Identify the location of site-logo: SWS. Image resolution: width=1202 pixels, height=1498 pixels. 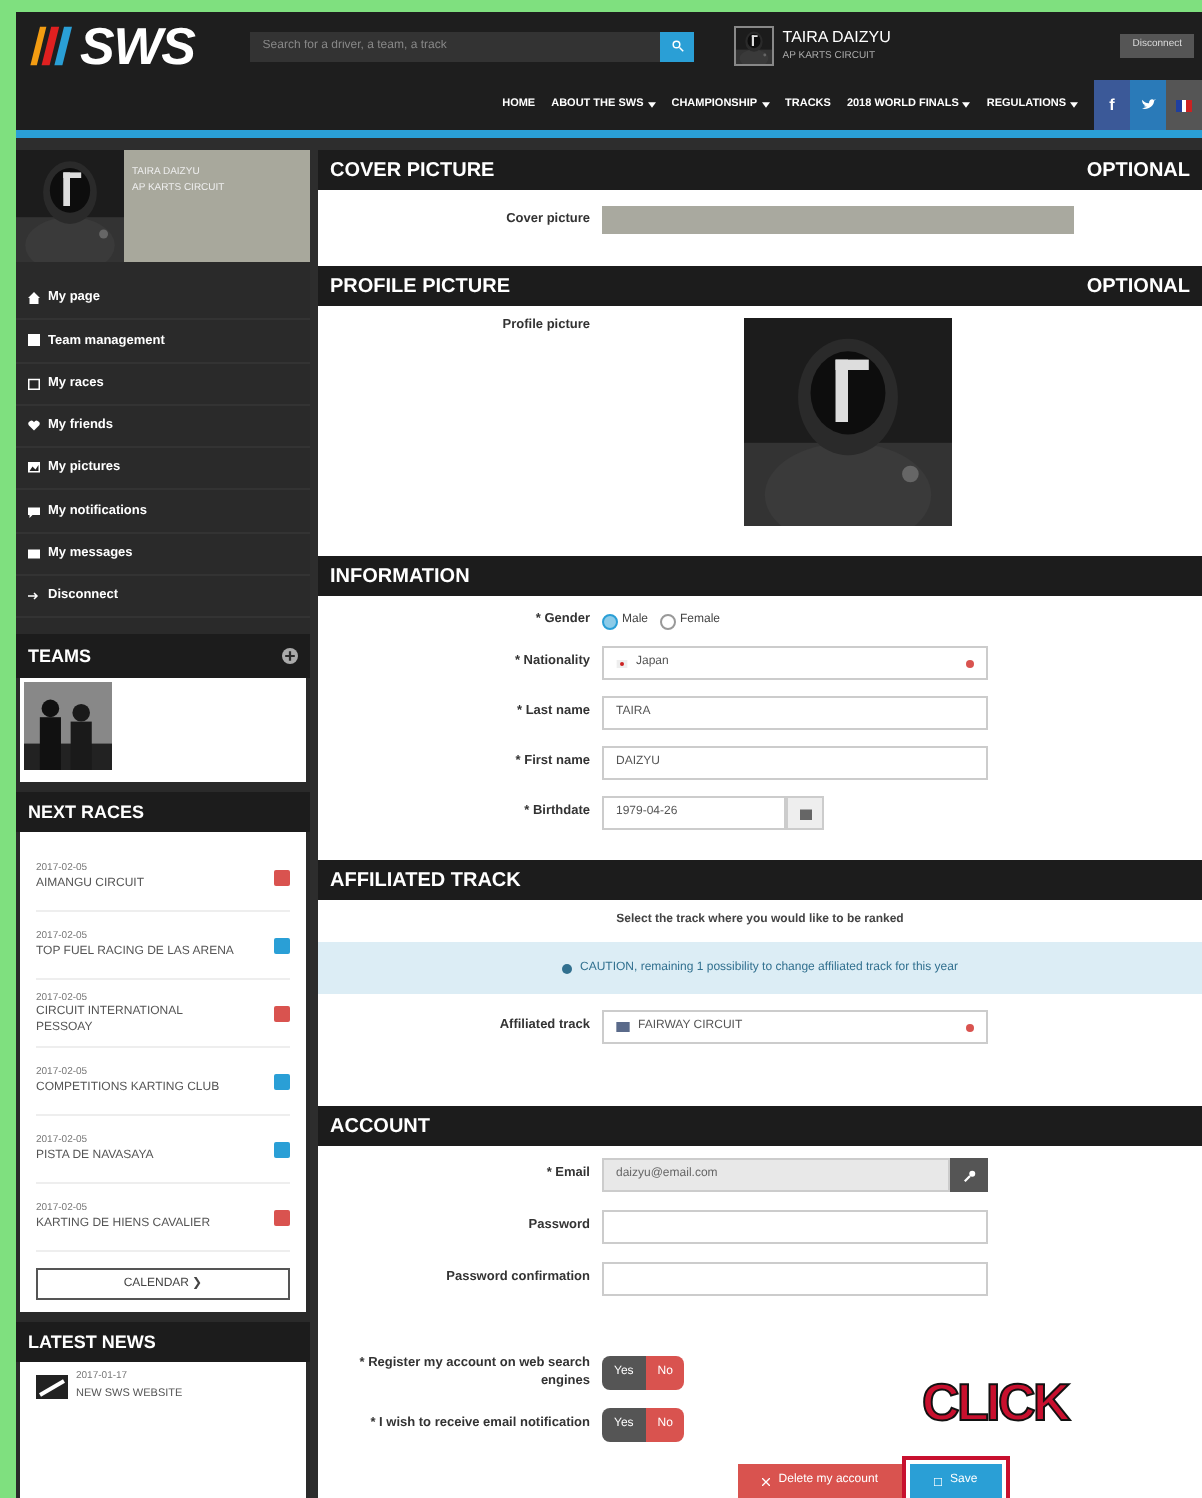
(137, 46).